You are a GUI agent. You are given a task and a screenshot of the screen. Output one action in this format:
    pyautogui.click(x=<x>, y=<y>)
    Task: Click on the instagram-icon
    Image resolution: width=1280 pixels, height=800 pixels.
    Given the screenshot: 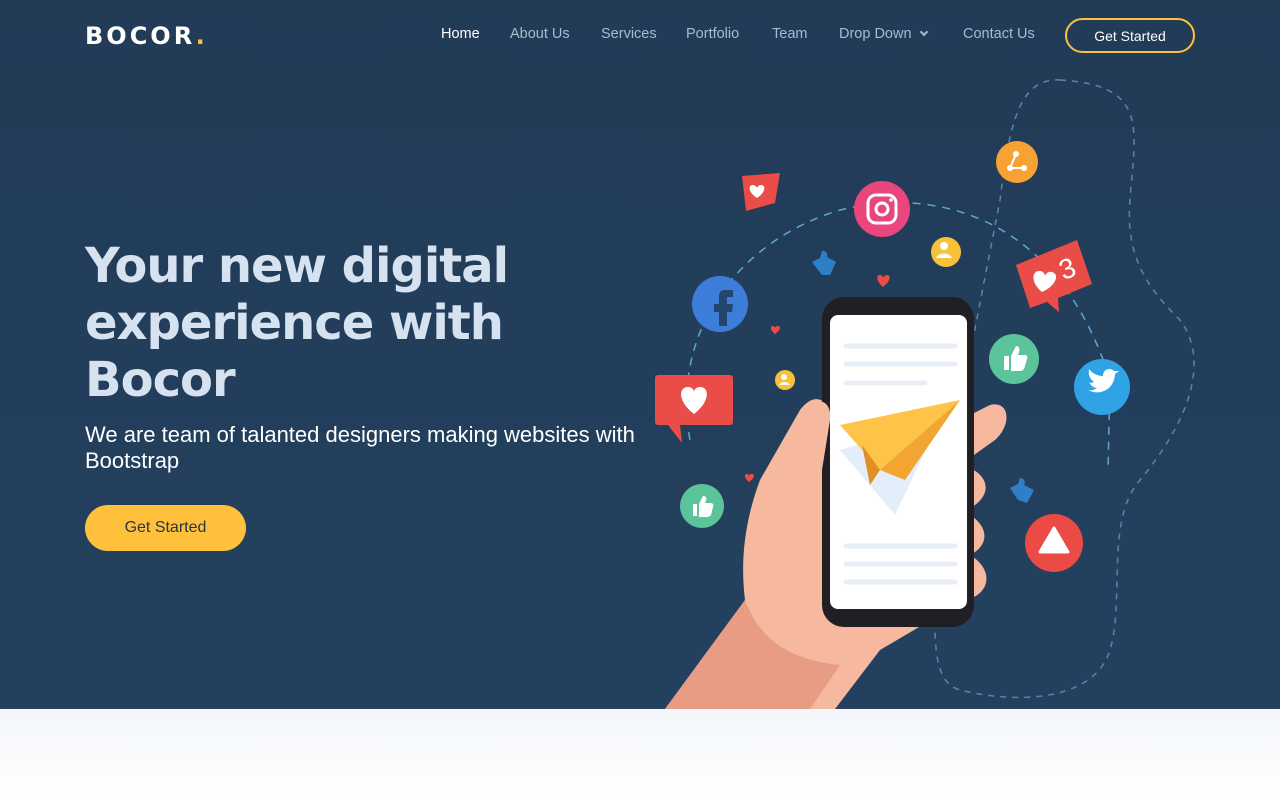 What is the action you would take?
    pyautogui.click(x=882, y=209)
    